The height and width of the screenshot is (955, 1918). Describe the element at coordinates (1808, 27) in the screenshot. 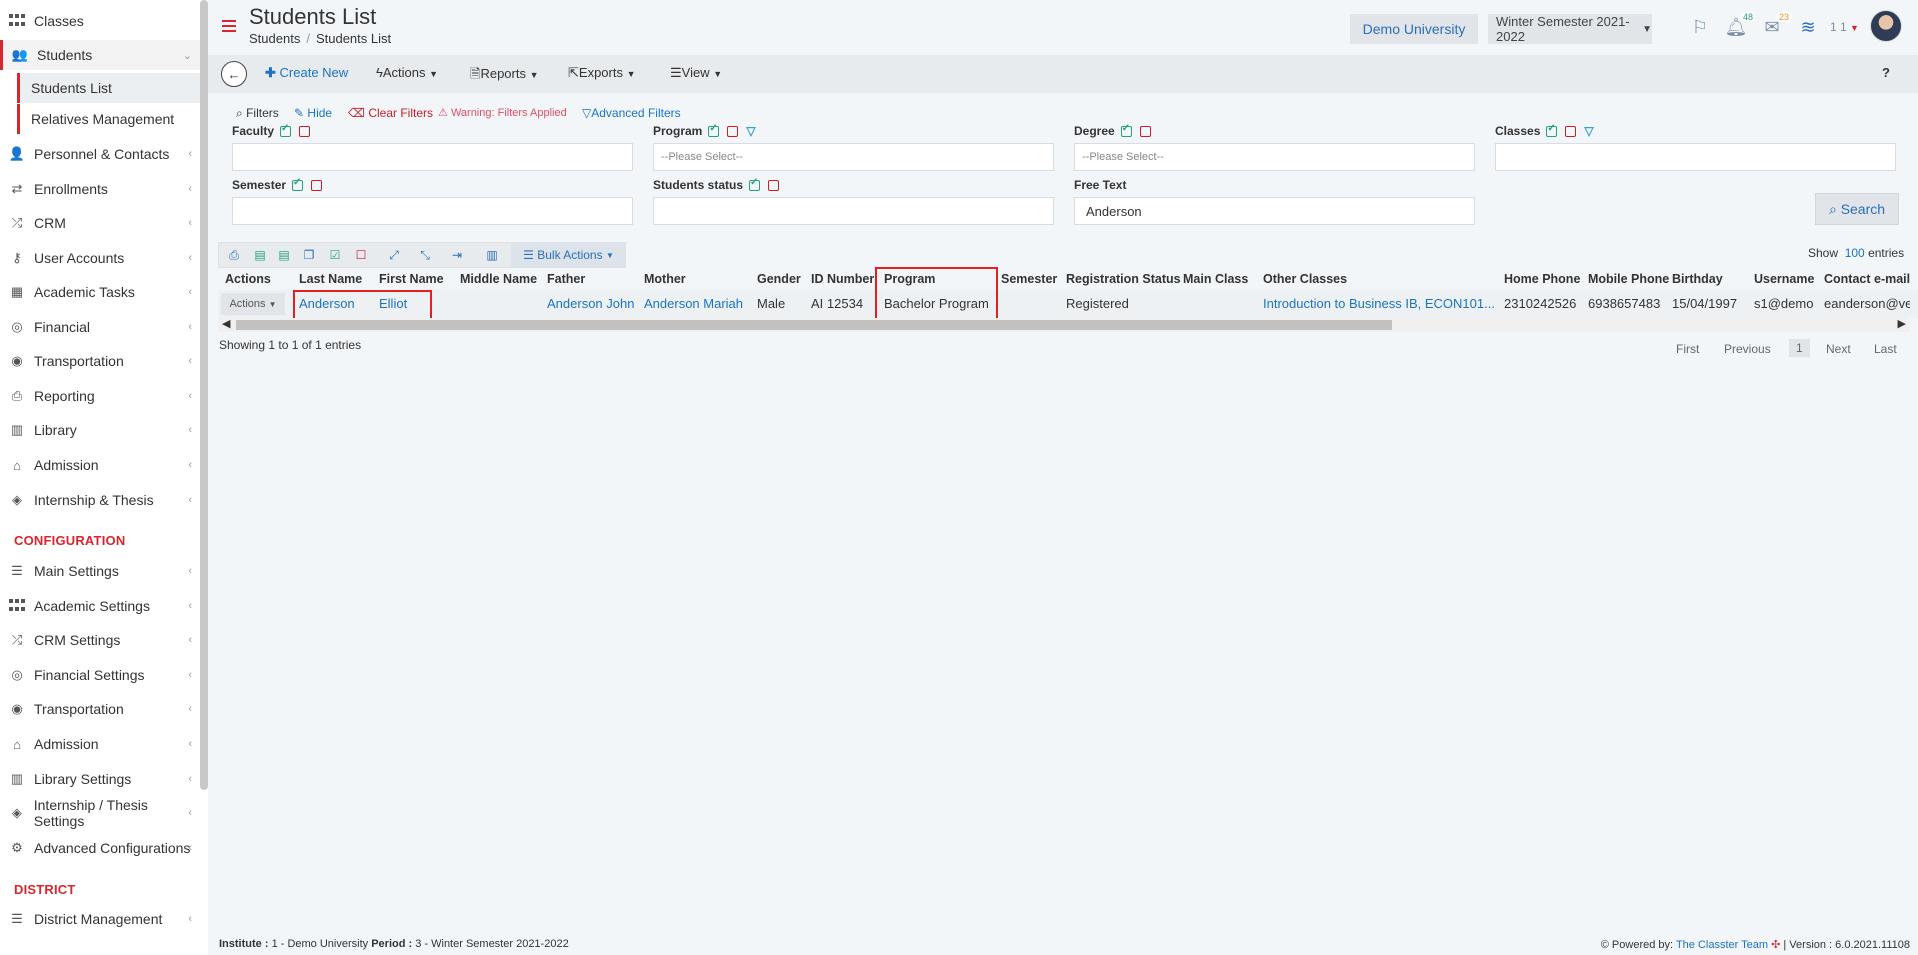

I see `layers-icon: ≋` at that location.